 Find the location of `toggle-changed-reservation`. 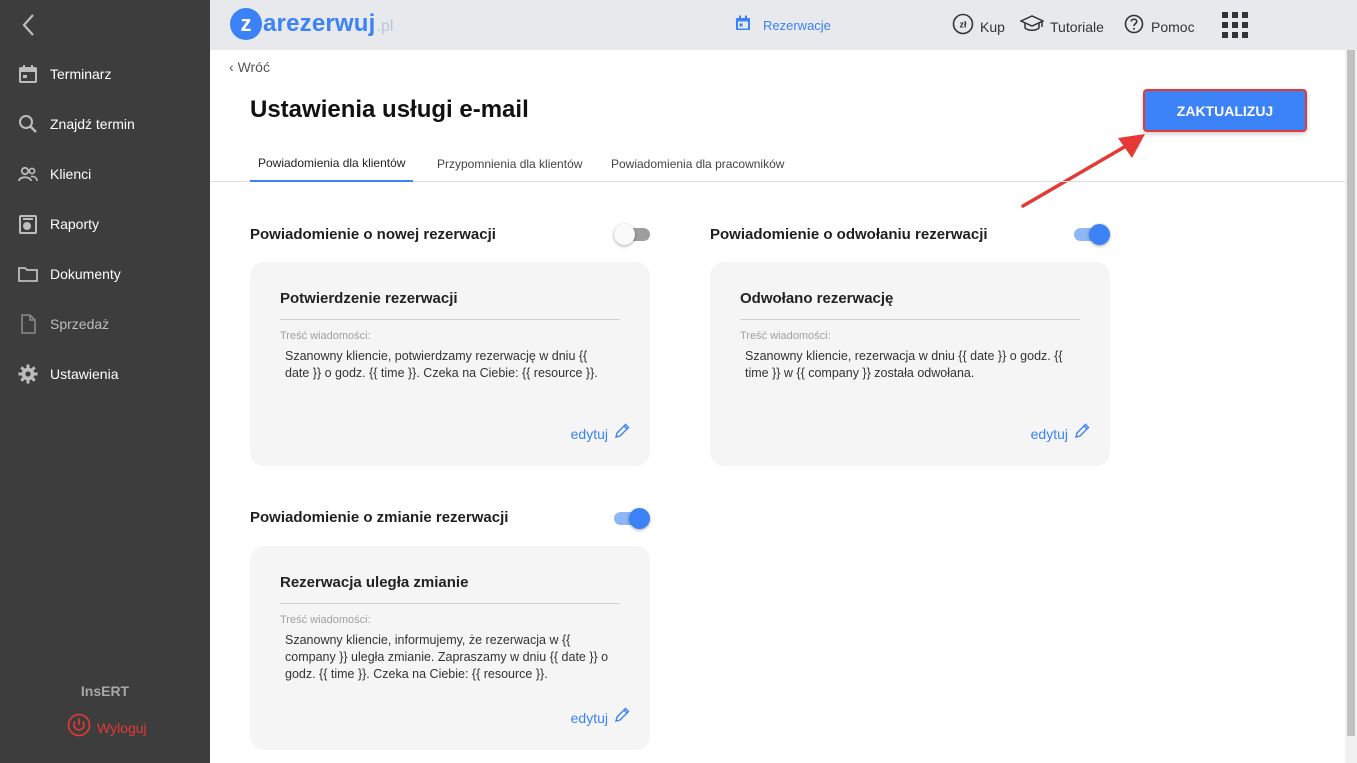

toggle-changed-reservation is located at coordinates (632, 518).